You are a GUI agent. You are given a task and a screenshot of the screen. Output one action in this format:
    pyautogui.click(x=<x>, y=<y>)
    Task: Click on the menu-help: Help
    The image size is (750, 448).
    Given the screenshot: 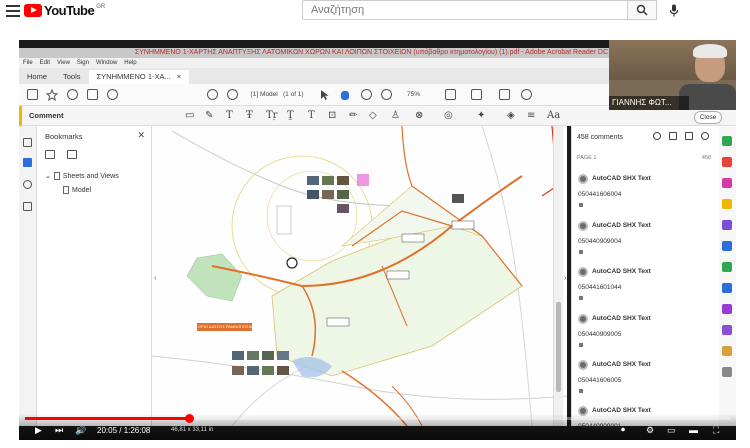 What is the action you would take?
    pyautogui.click(x=130, y=63)
    